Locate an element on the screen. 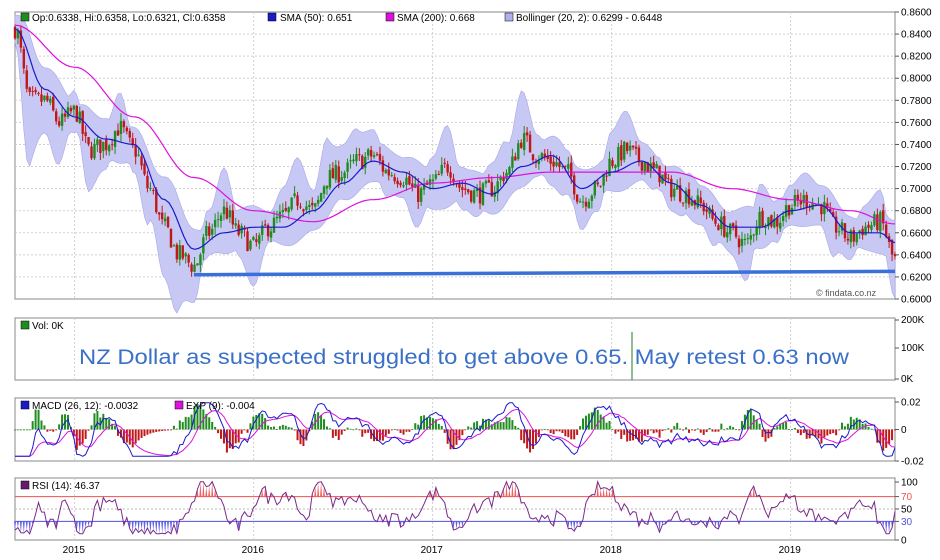 The width and height of the screenshot is (940, 560). bollinger-legend: Bollinger (20, 2): 0.6299 - 0.6448 is located at coordinates (589, 18).